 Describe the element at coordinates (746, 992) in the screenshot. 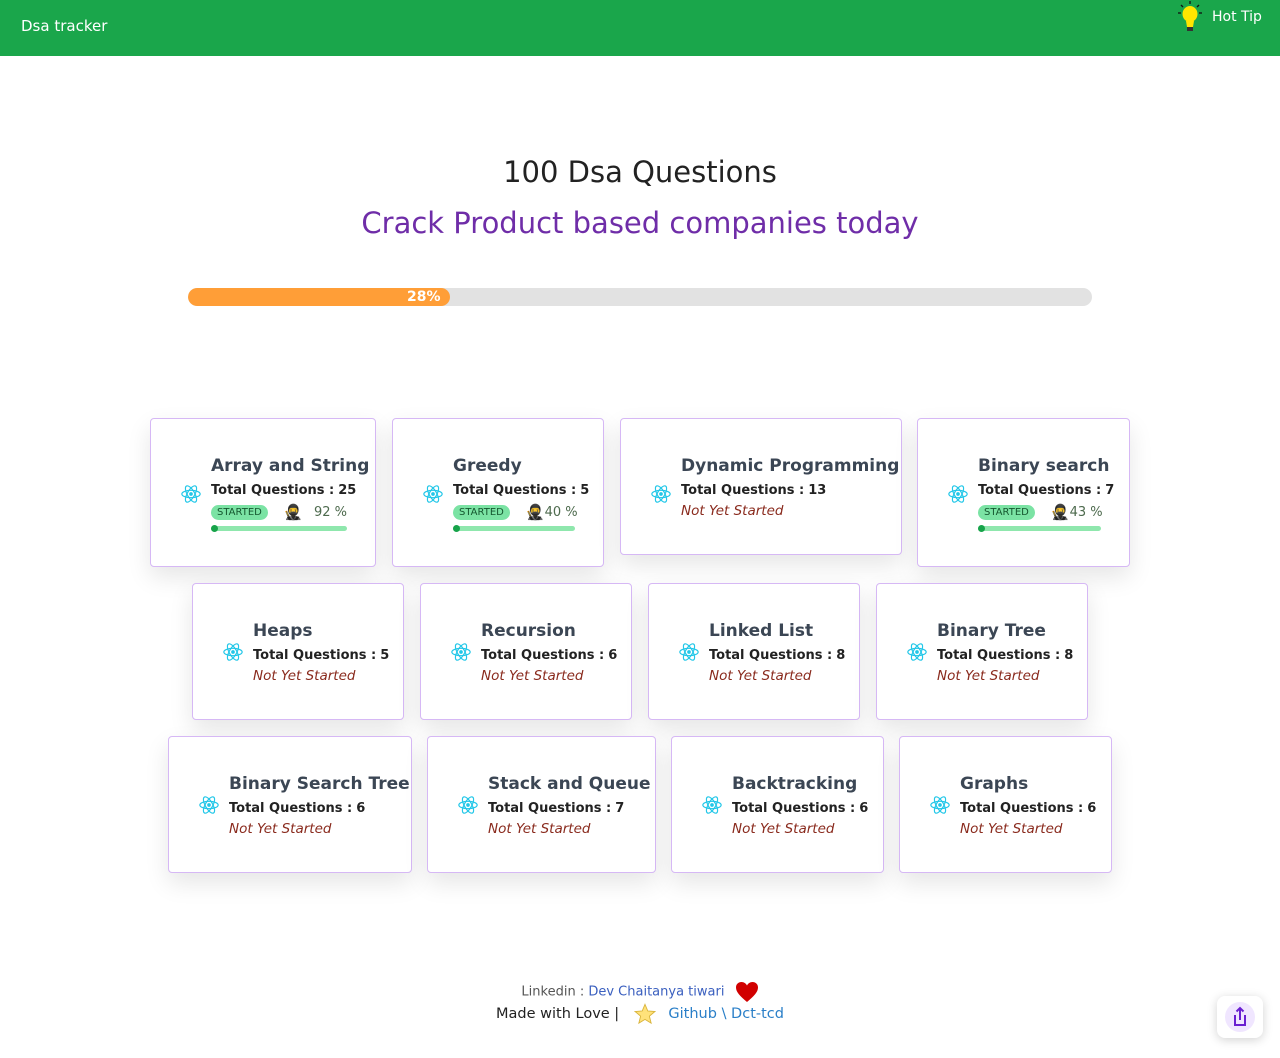

I see `heart-icon` at that location.